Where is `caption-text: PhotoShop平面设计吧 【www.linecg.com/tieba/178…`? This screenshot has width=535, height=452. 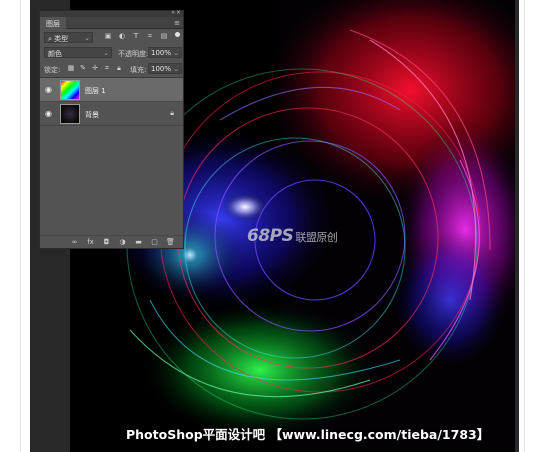 caption-text: PhotoShop平面设计吧 【www.linecg.com/tieba/178… is located at coordinates (308, 434).